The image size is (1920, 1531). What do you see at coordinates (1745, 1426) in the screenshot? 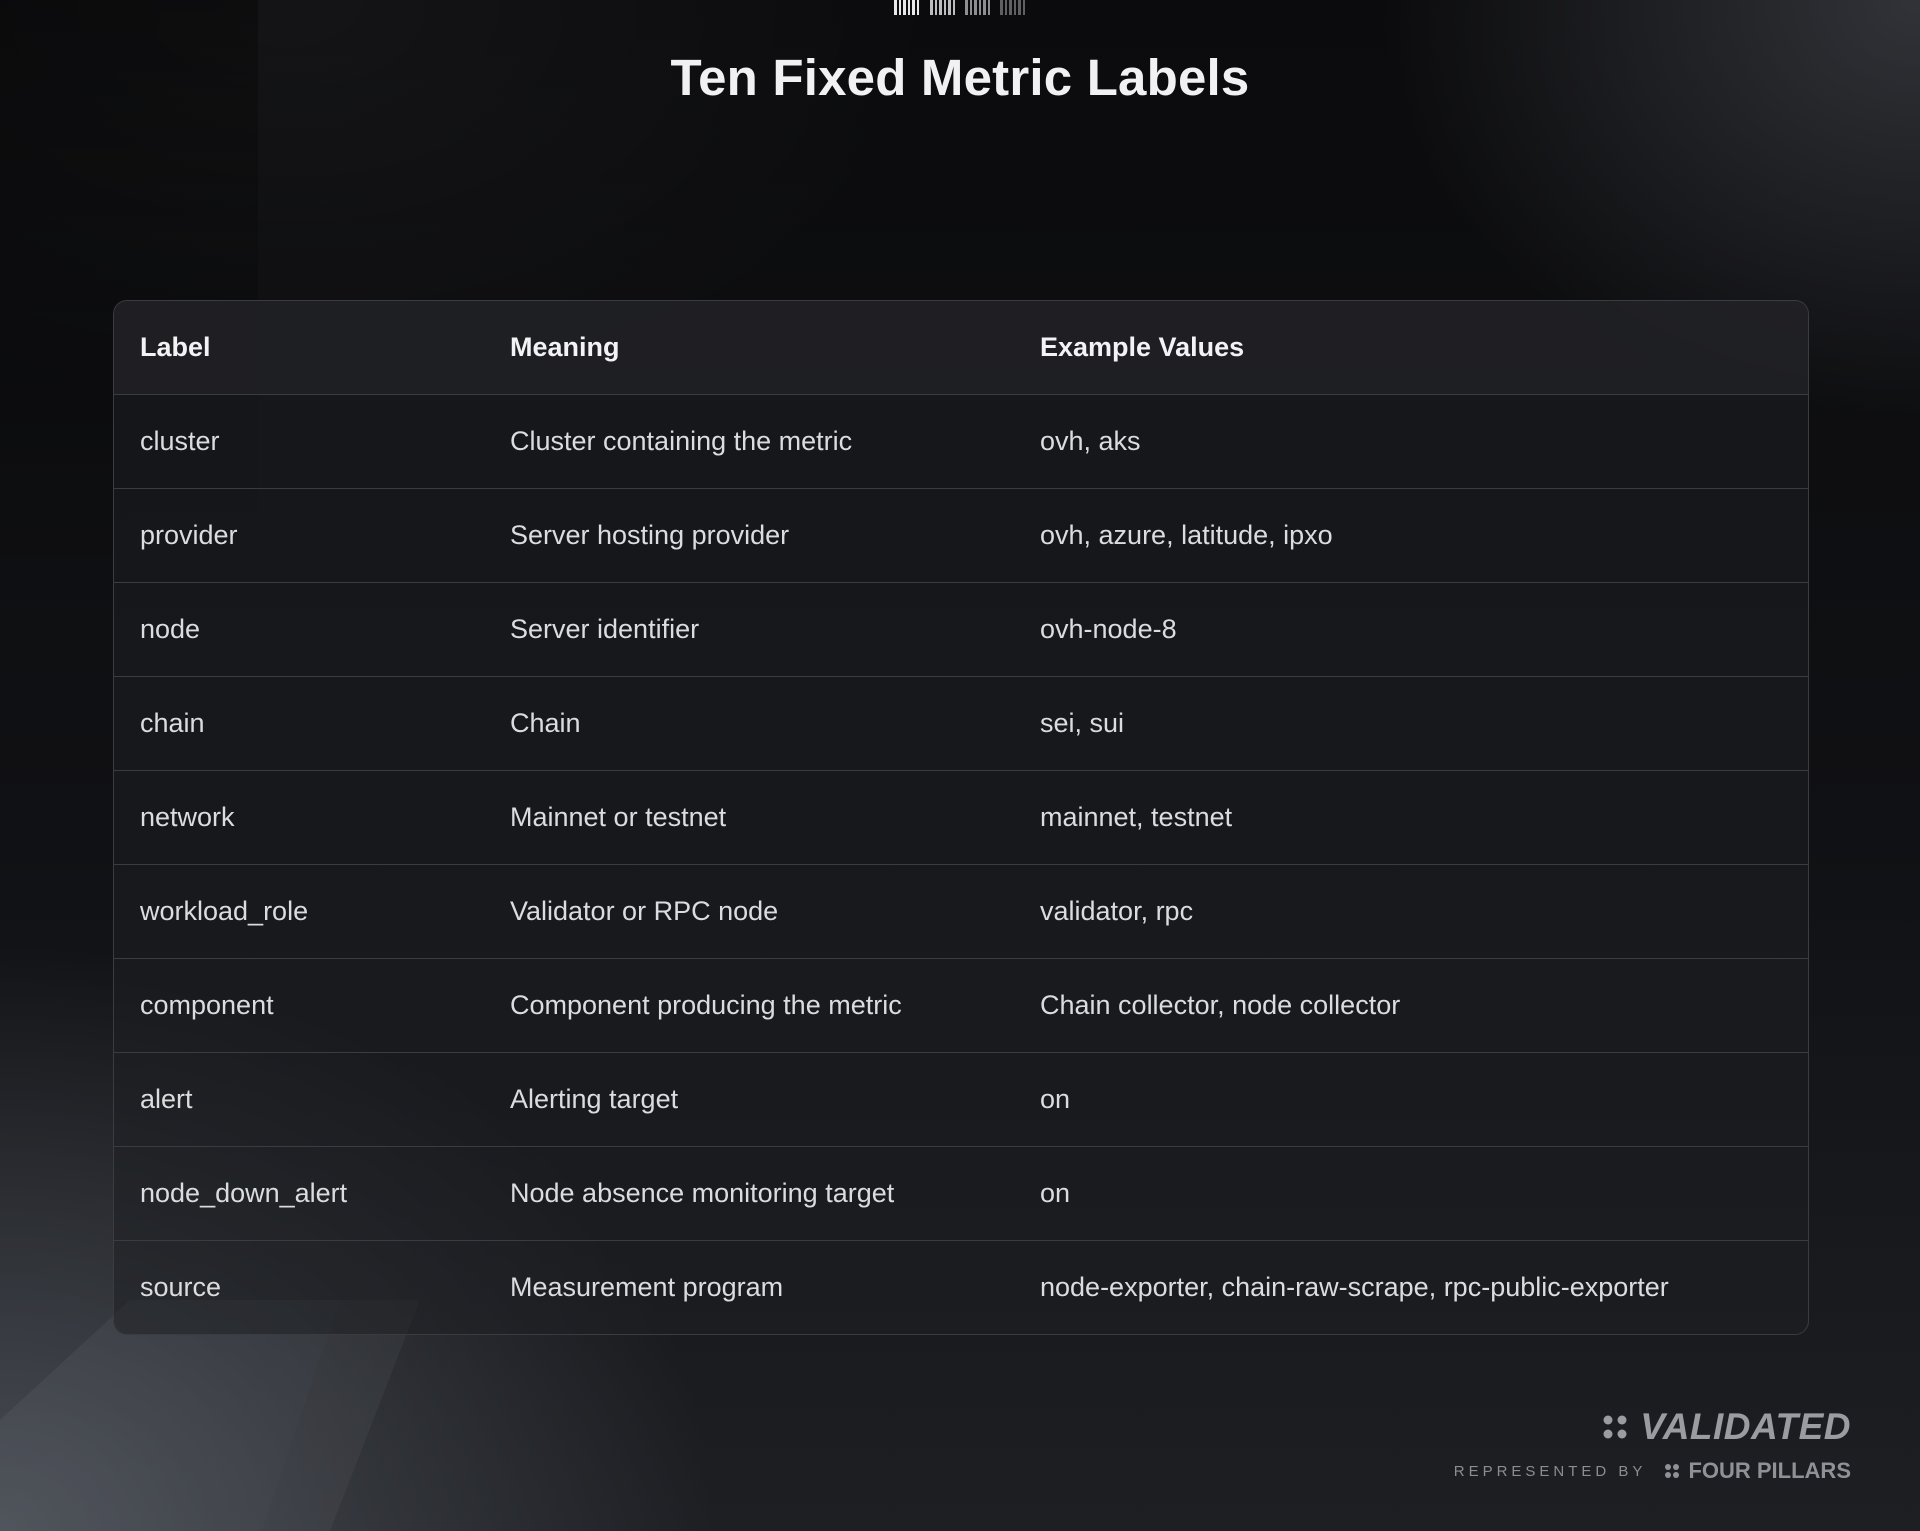
I see `brand-name: VALIDATED` at bounding box center [1745, 1426].